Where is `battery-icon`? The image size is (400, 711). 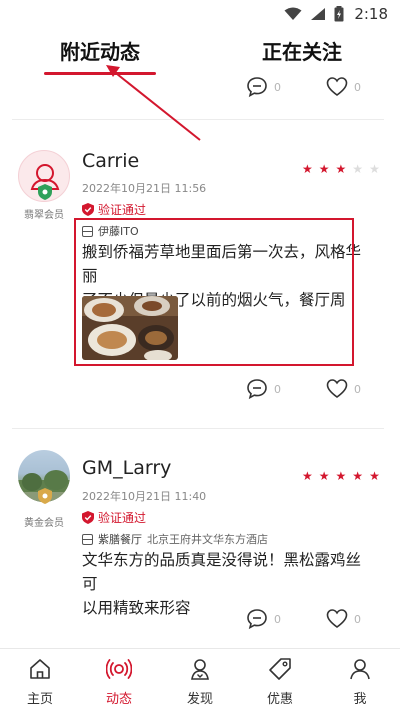
battery-icon is located at coordinates (339, 14).